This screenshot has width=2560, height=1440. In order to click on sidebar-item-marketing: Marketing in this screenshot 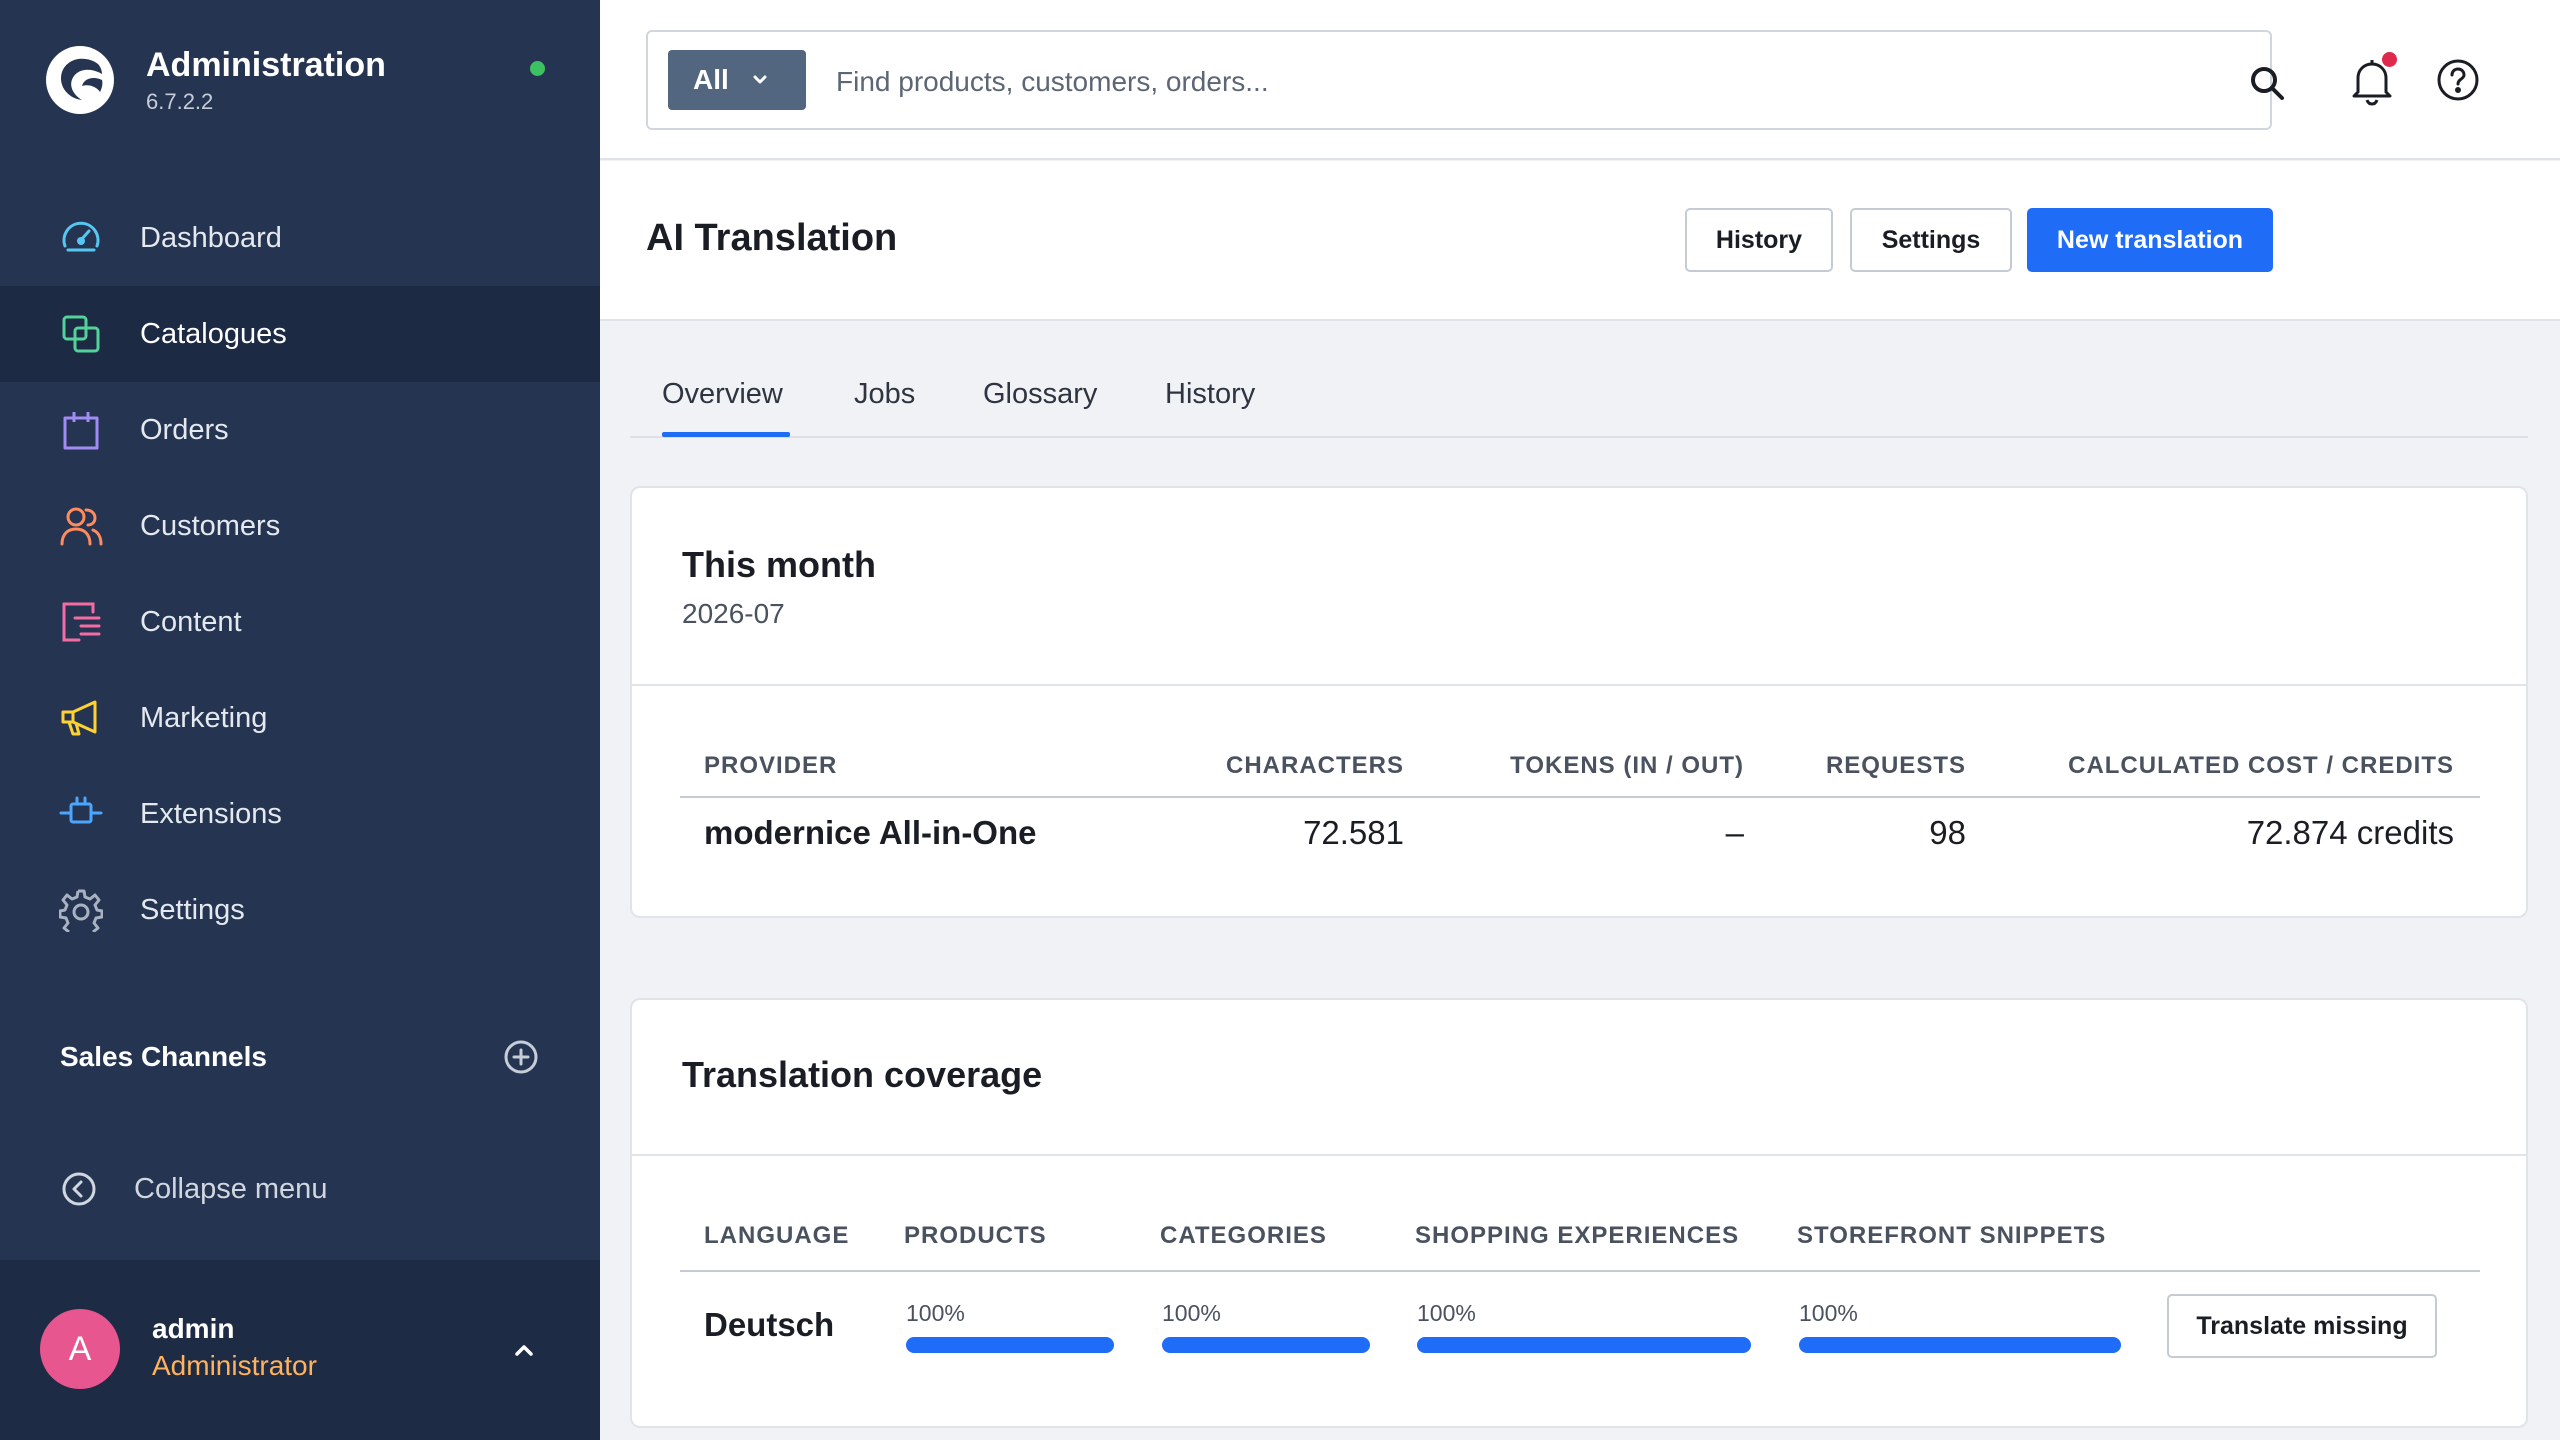, I will do `click(300, 718)`.